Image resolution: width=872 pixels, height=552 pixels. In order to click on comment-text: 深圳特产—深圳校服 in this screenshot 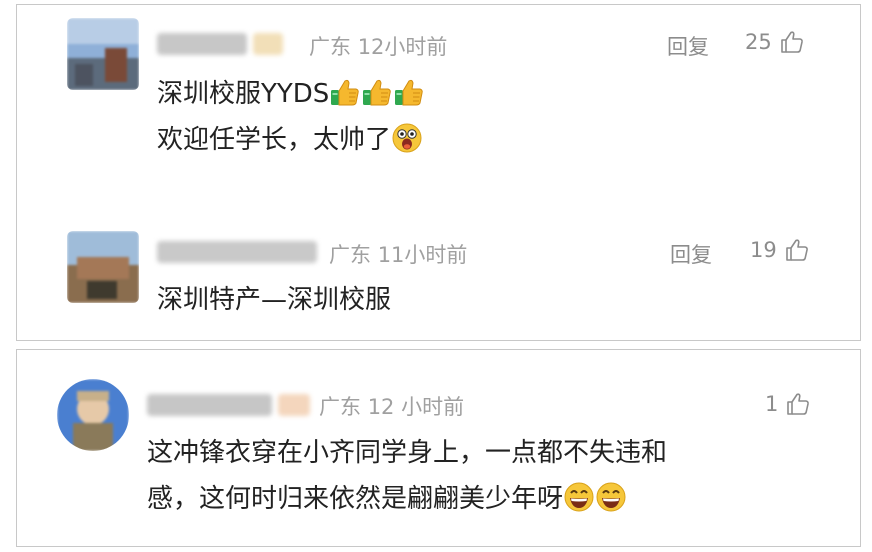, I will do `click(274, 300)`.